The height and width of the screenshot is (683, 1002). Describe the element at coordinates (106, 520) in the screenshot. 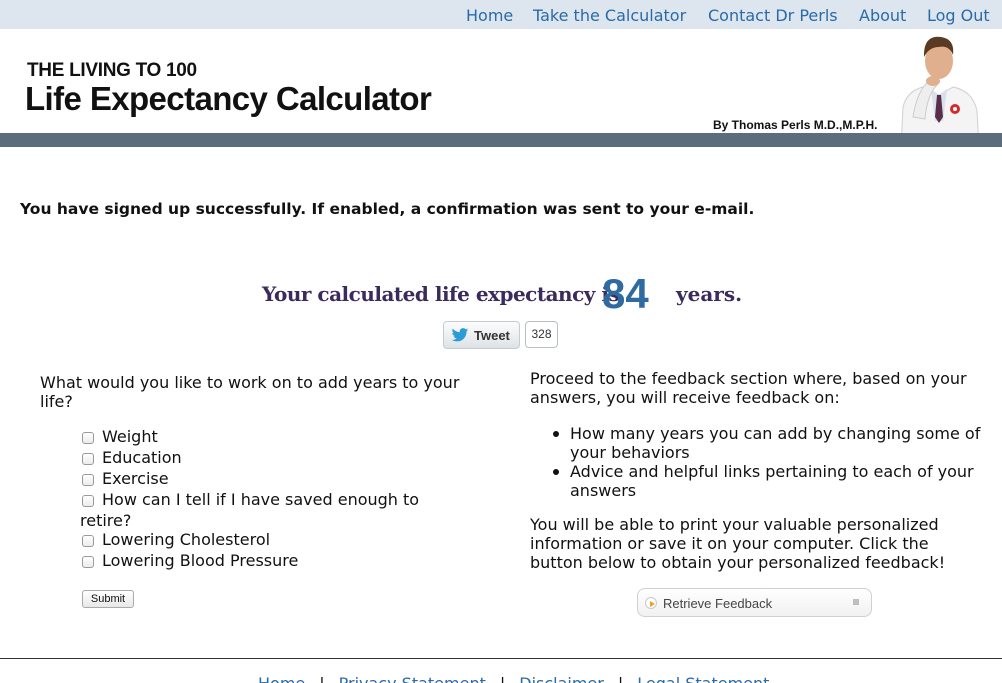

I see `option-retirement-label-cont: retire?` at that location.